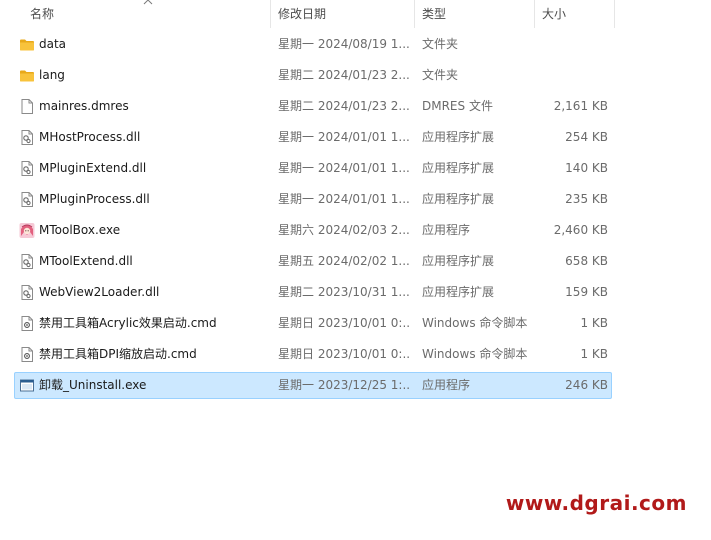 Image resolution: width=711 pixels, height=540 pixels. I want to click on file-icon, so click(27, 106).